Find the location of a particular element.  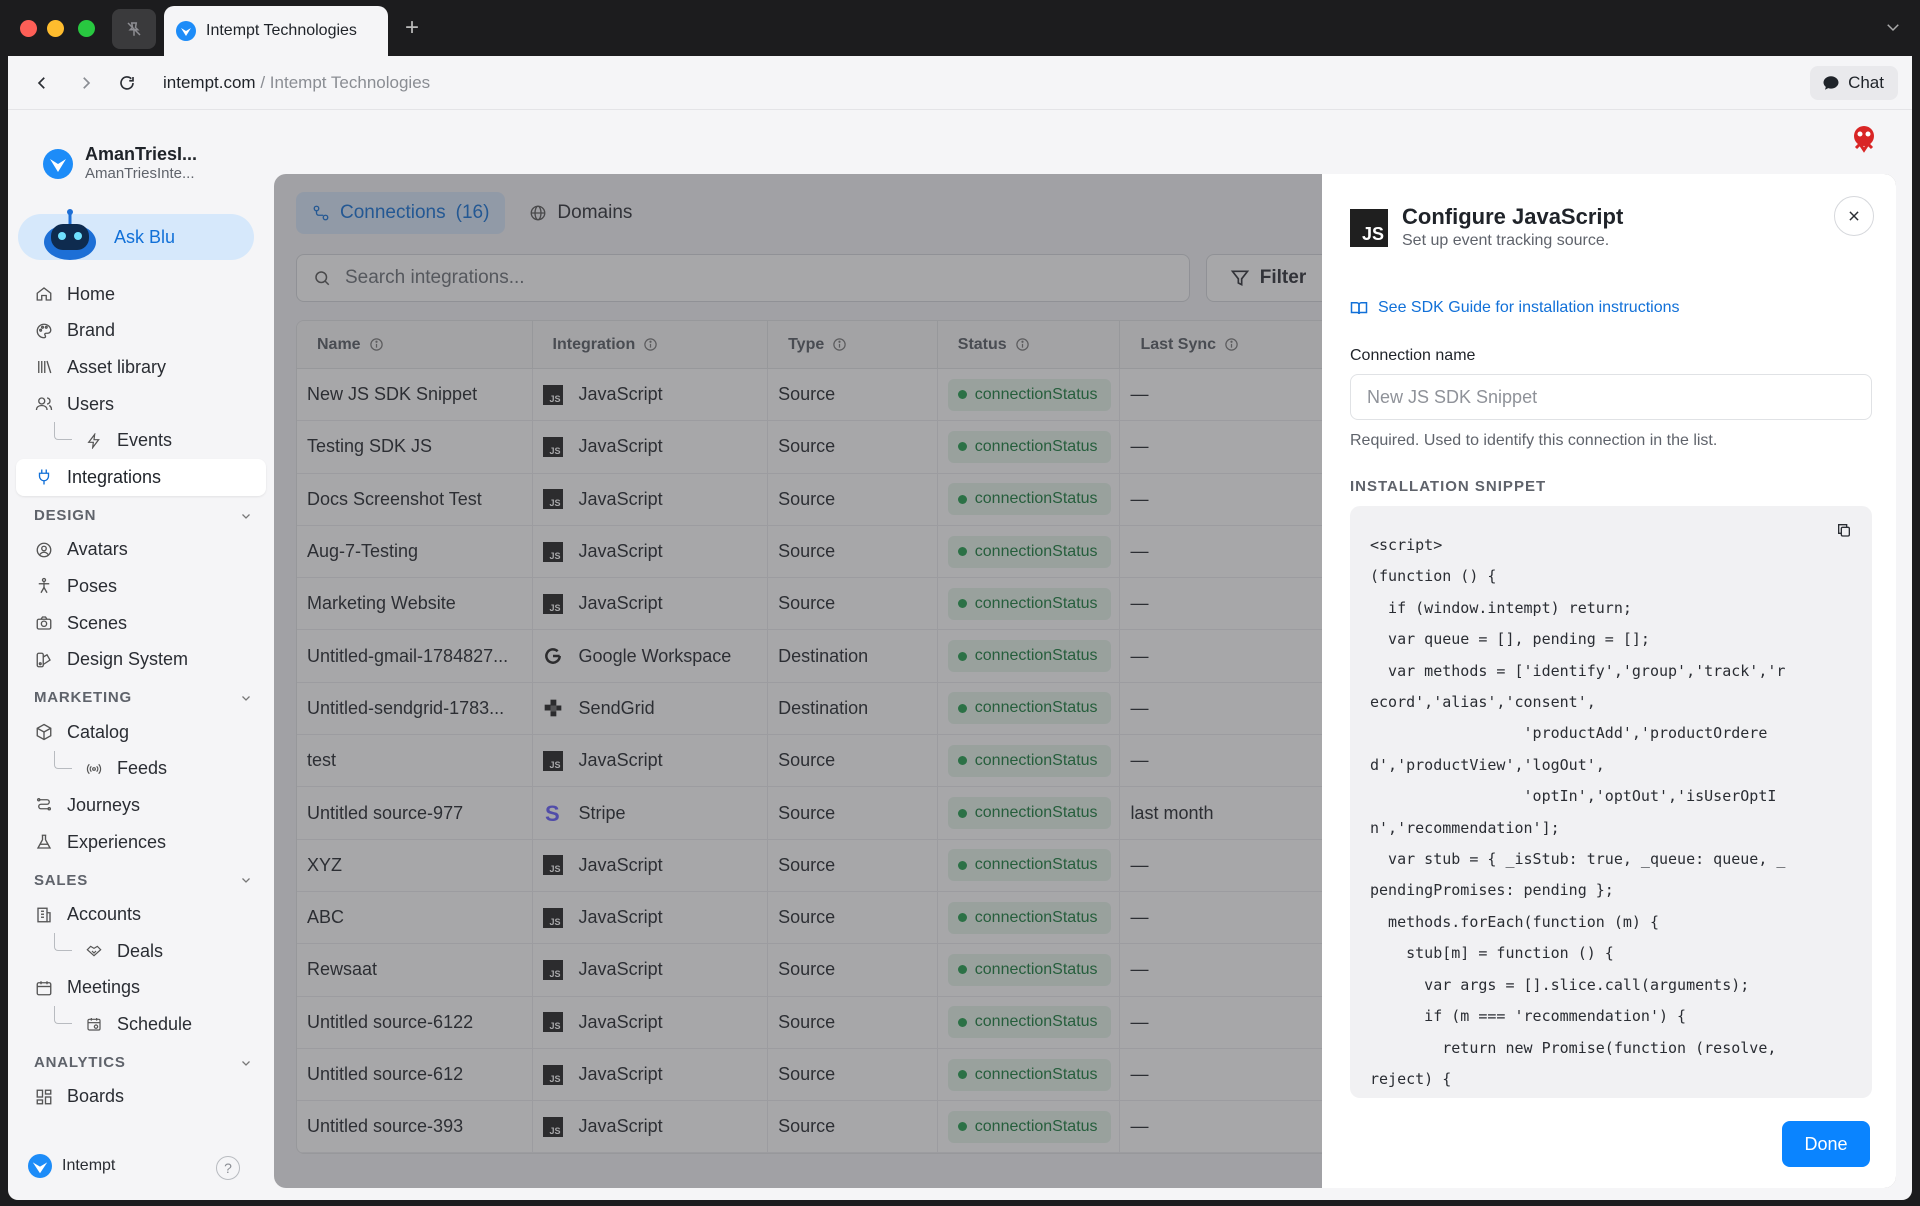

code-line: ecord','alias','consent', is located at coordinates (1483, 702).